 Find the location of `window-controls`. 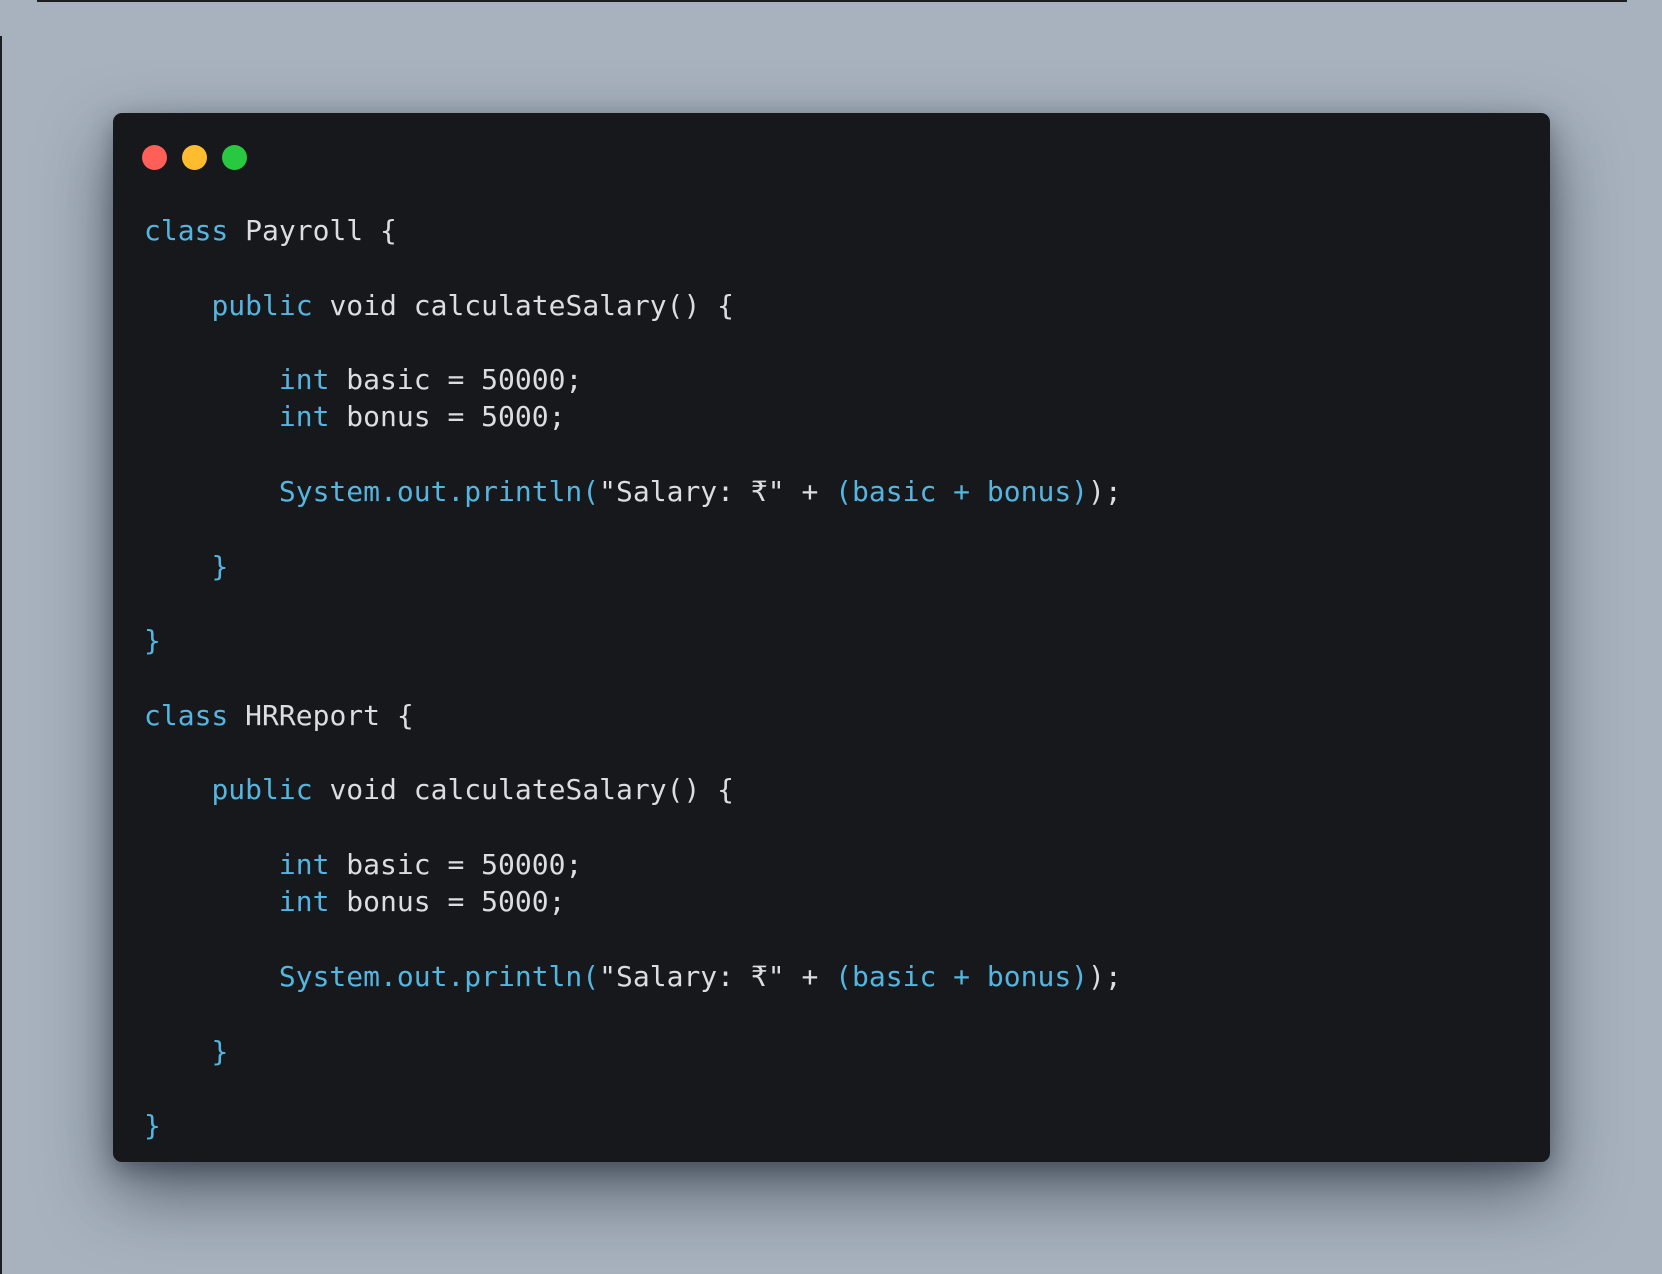

window-controls is located at coordinates (194, 157).